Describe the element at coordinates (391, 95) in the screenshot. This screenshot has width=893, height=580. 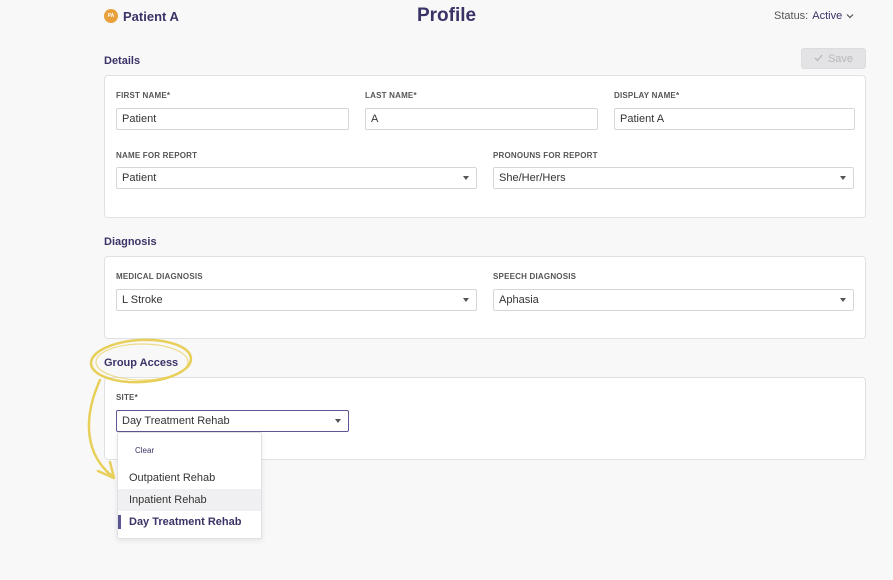
I see `last-name-label: LAST NAME*` at that location.